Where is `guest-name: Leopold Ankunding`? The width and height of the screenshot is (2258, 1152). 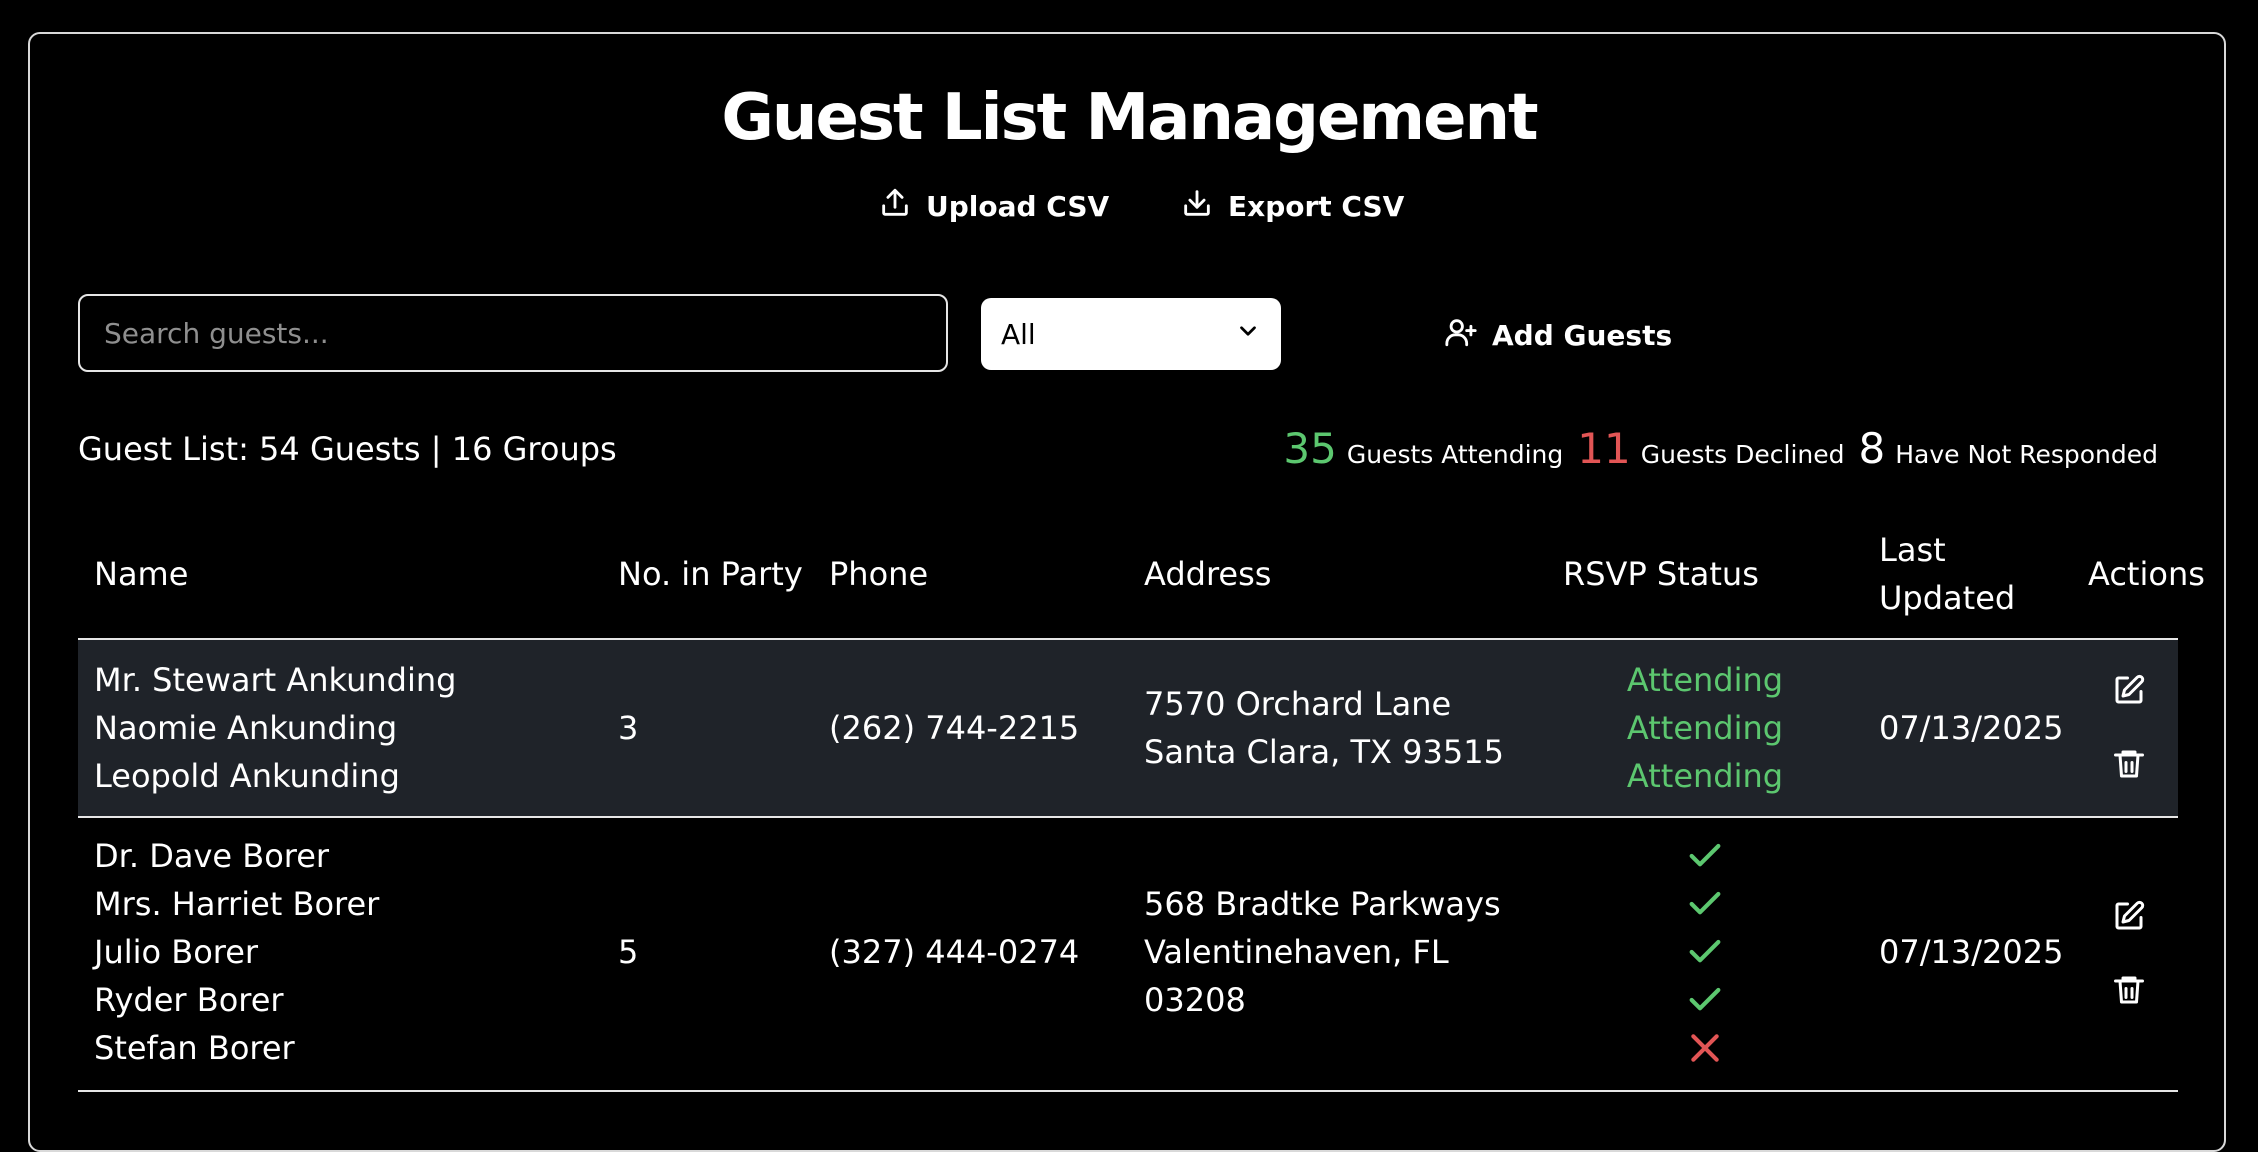
guest-name: Leopold Ankunding is located at coordinates (275, 776).